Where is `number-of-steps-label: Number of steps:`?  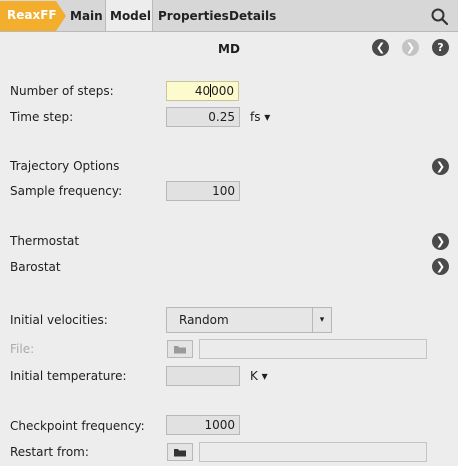
number-of-steps-label: Number of steps: is located at coordinates (62, 91).